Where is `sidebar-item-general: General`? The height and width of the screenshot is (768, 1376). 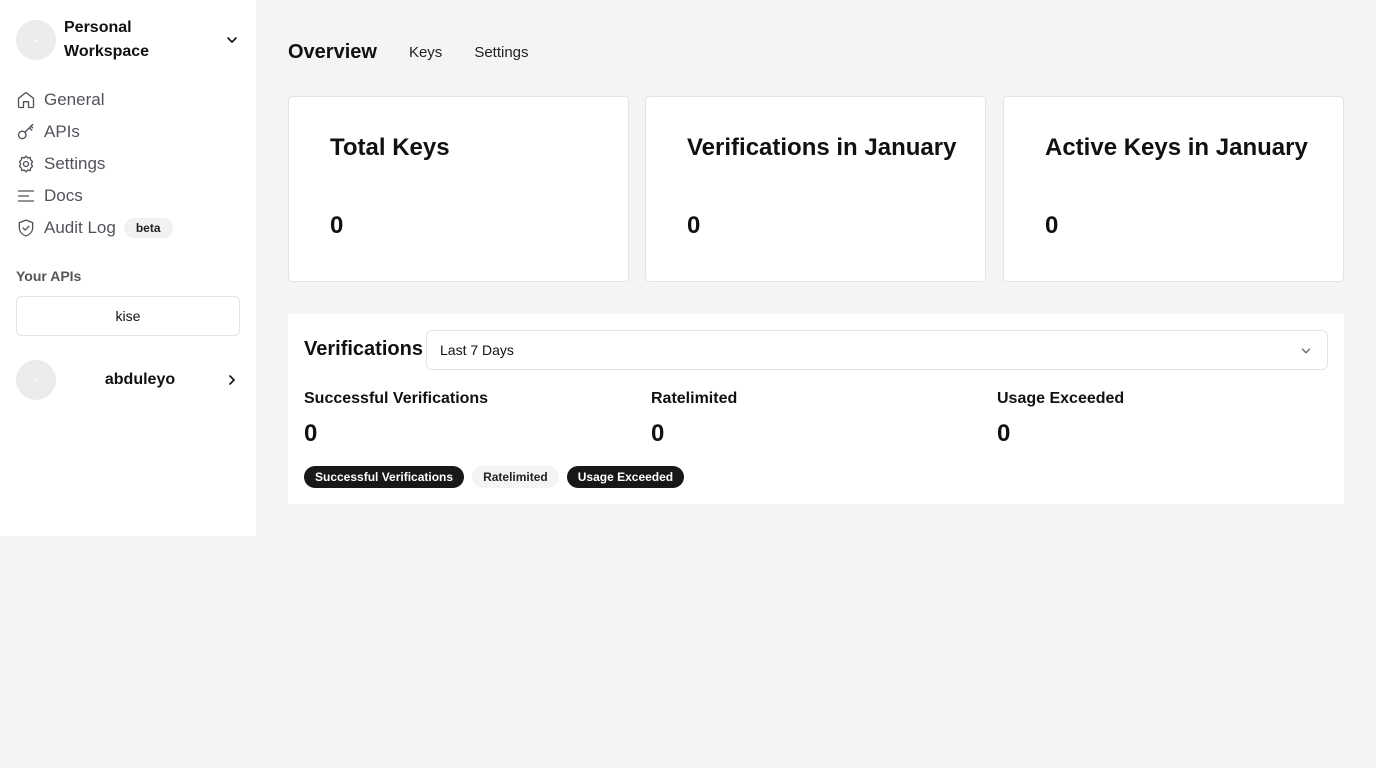 sidebar-item-general: General is located at coordinates (128, 100).